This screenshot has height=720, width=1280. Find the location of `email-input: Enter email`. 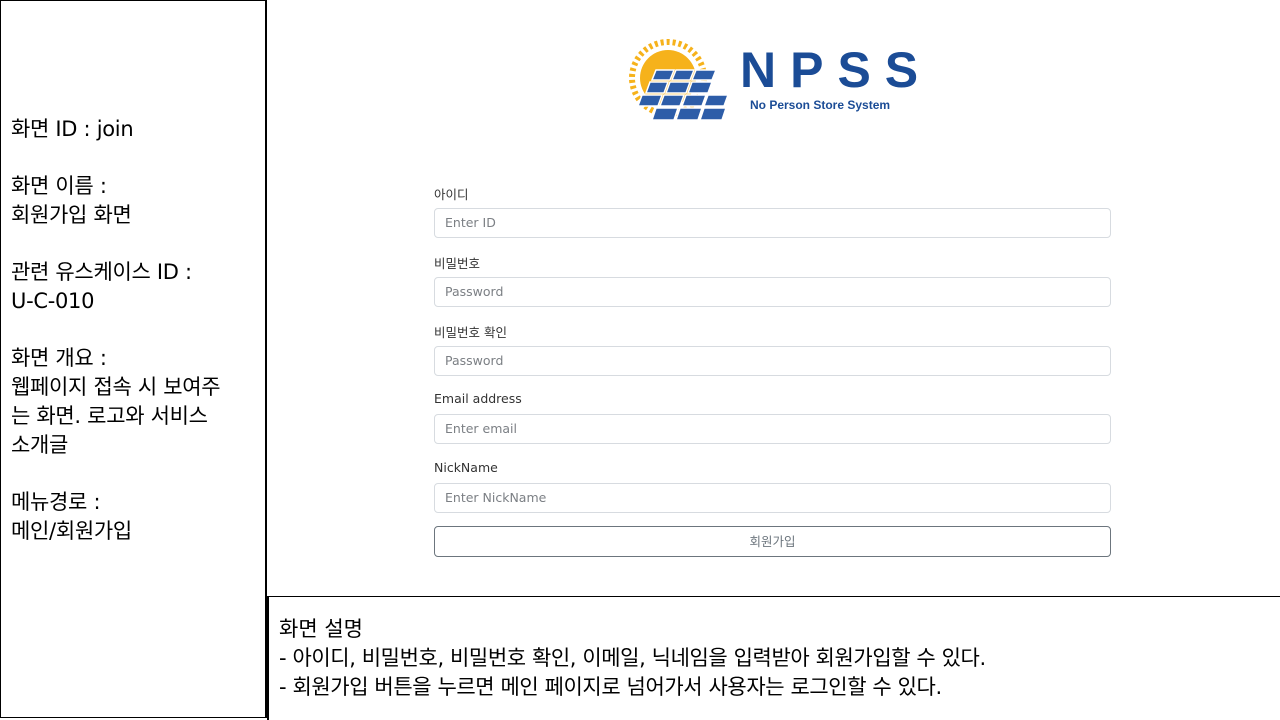

email-input: Enter email is located at coordinates (772, 429).